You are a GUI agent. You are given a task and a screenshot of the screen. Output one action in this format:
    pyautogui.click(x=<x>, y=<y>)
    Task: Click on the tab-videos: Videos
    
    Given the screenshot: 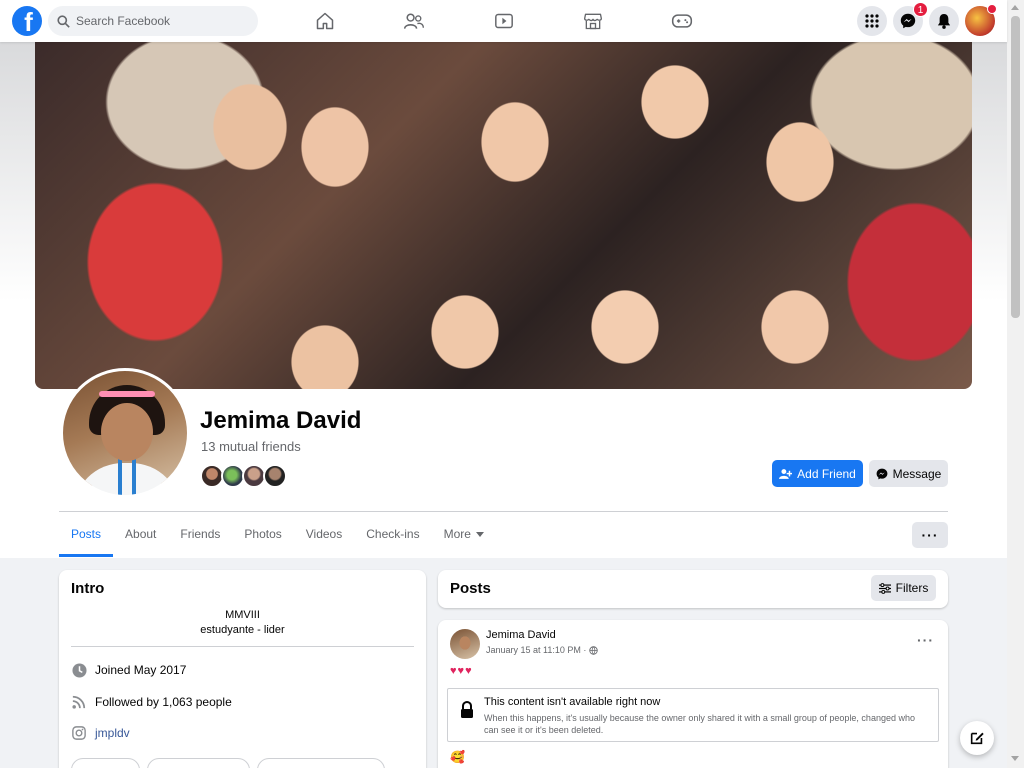 What is the action you would take?
    pyautogui.click(x=324, y=534)
    